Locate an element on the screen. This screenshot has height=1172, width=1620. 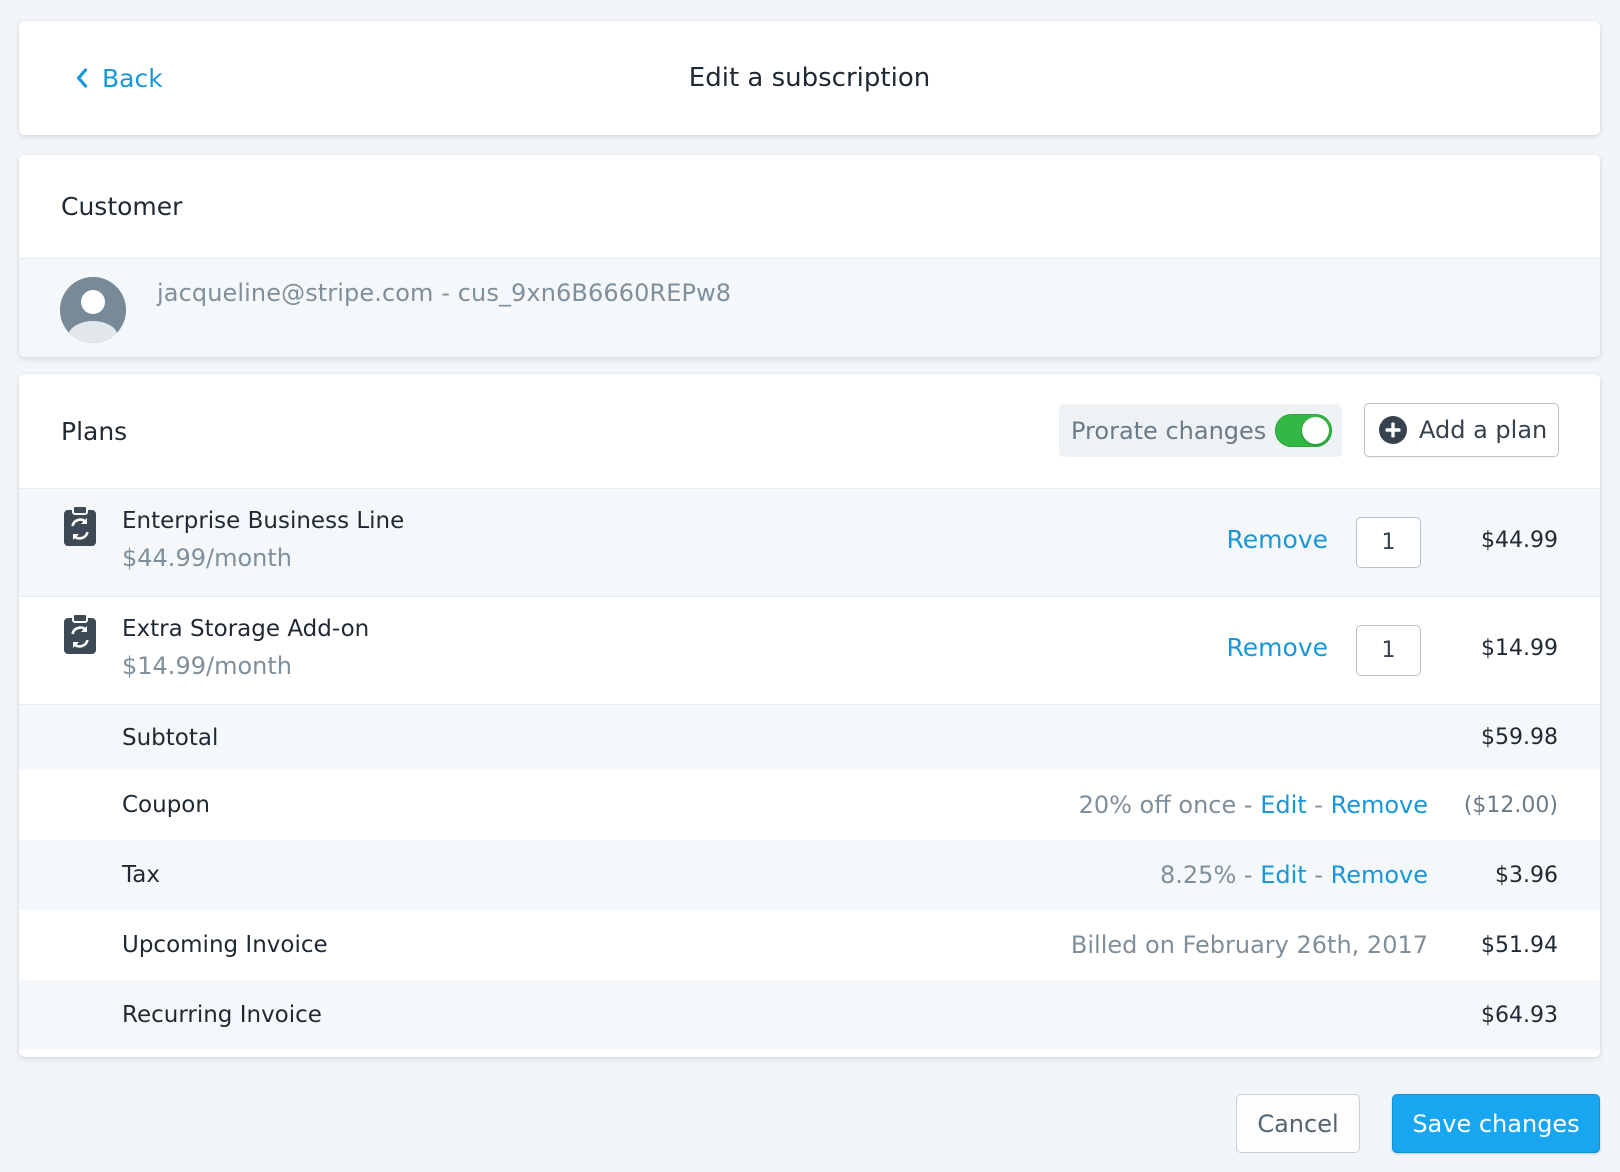
plans-section-title: Plans is located at coordinates (94, 431).